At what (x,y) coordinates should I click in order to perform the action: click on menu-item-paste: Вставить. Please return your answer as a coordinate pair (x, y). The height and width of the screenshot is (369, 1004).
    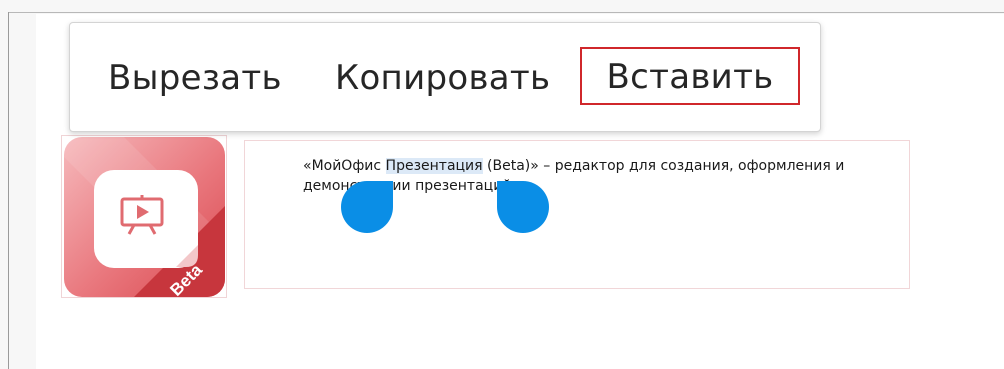
    Looking at the image, I should click on (690, 76).